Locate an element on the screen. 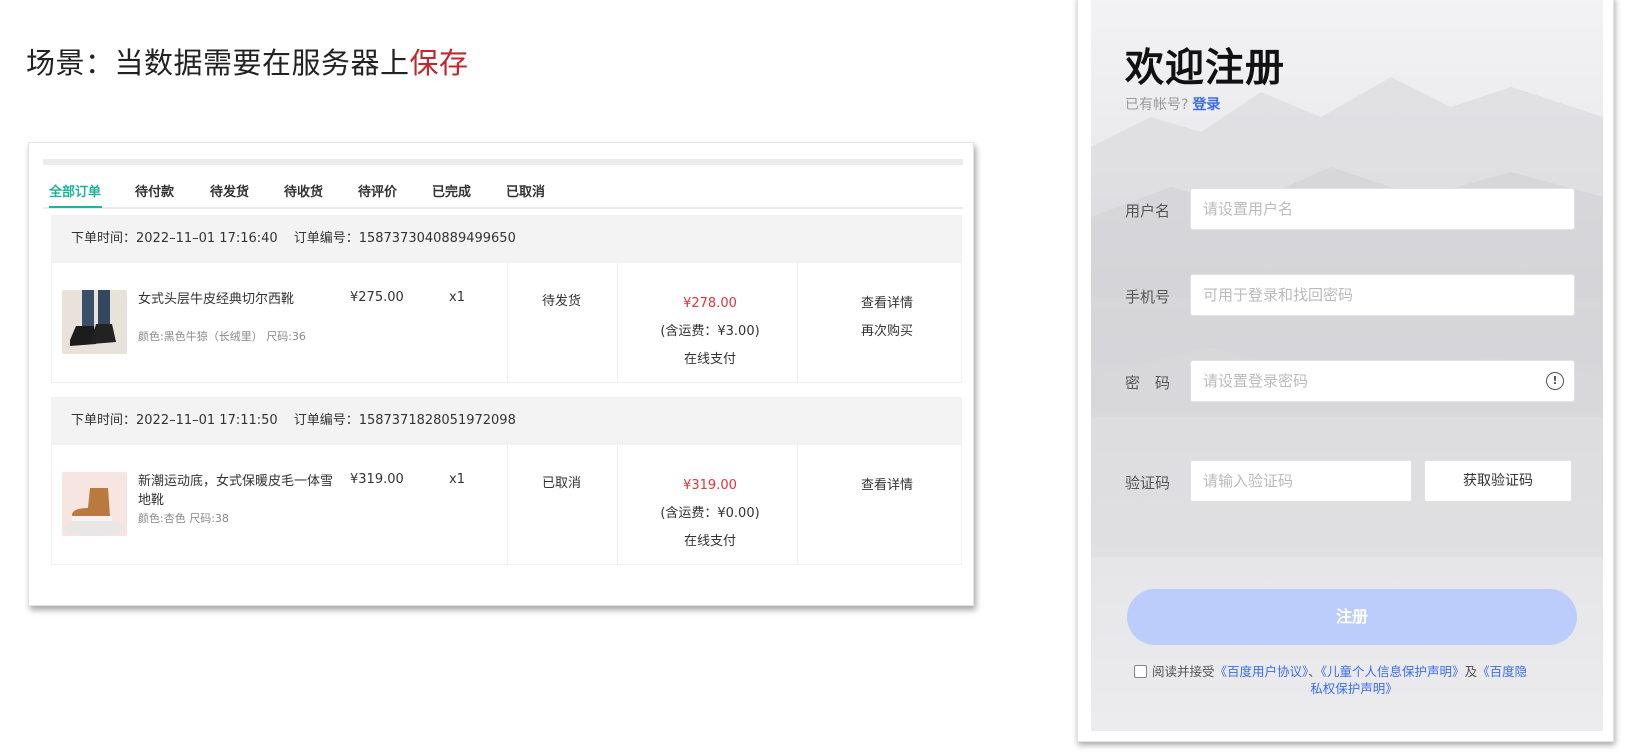 This screenshot has width=1639, height=752. shipping-fee: (含运费：¥0.00) is located at coordinates (710, 513).